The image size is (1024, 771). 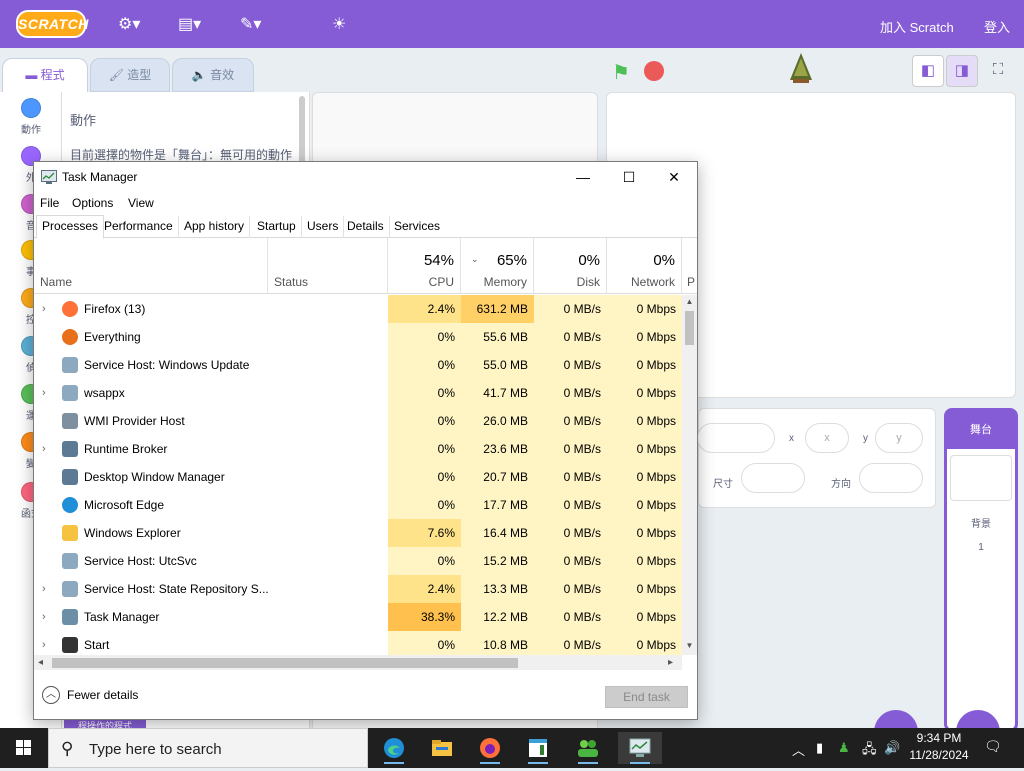 I want to click on minimize-button: —, so click(x=583, y=177).